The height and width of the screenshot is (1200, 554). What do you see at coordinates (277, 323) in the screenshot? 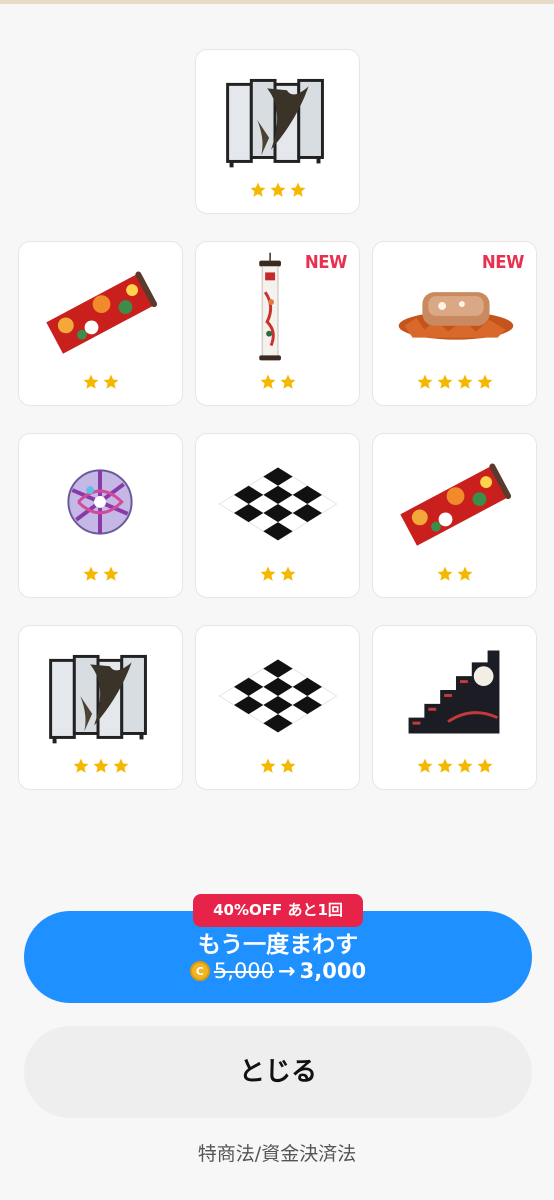
I see `item-card-hanging-scroll: NEW` at bounding box center [277, 323].